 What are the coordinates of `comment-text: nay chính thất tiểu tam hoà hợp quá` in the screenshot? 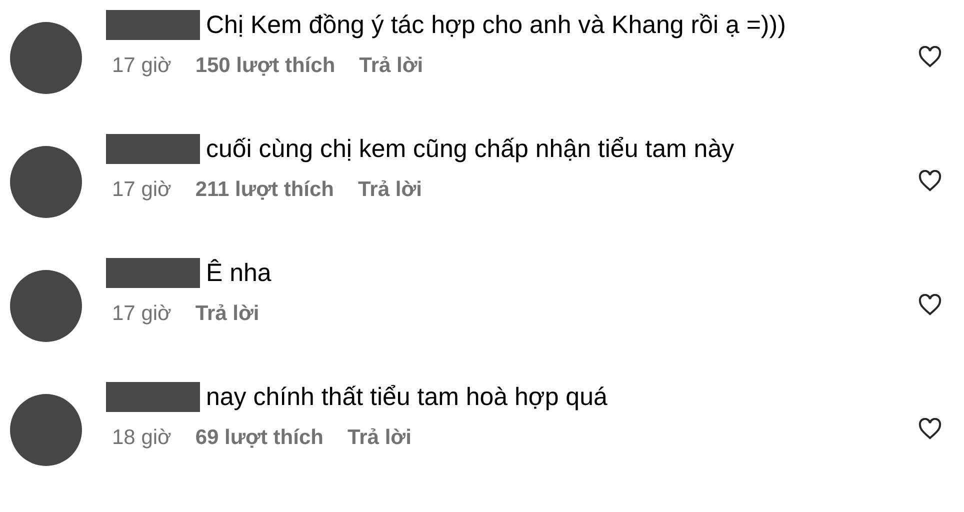 It's located at (407, 397).